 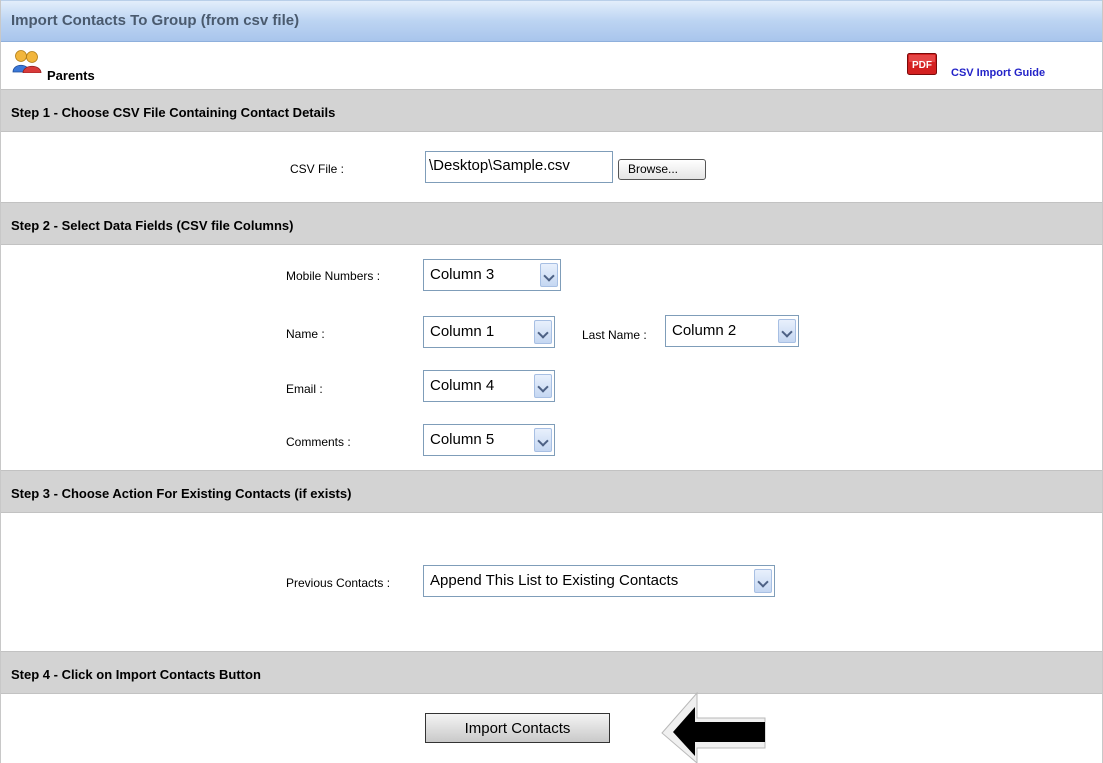 What do you see at coordinates (462, 331) in the screenshot?
I see `name-value: Column 1` at bounding box center [462, 331].